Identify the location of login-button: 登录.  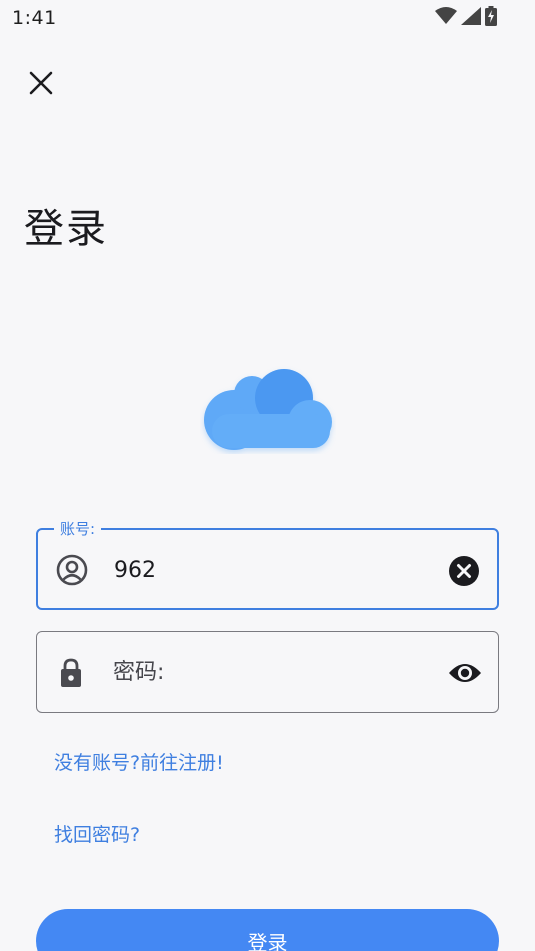
(267, 930).